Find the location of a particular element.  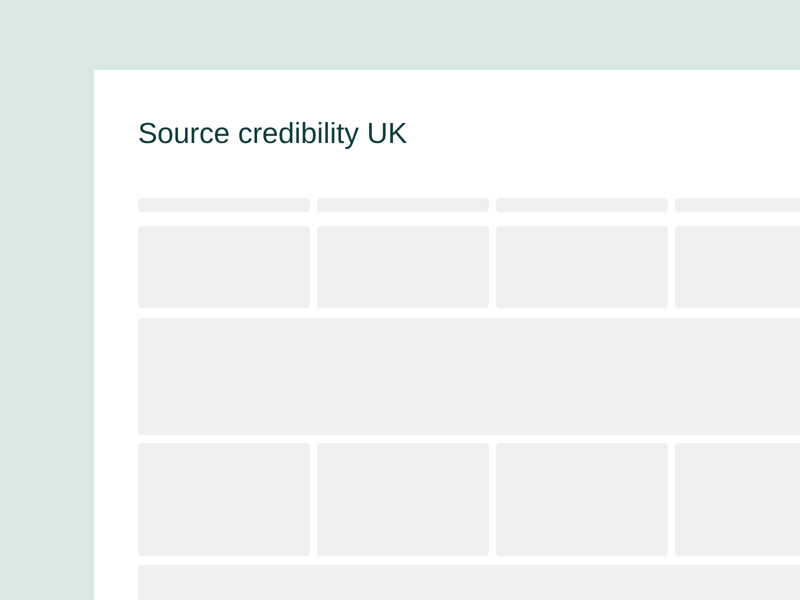

page-title: Source credibility UK is located at coordinates (273, 134).